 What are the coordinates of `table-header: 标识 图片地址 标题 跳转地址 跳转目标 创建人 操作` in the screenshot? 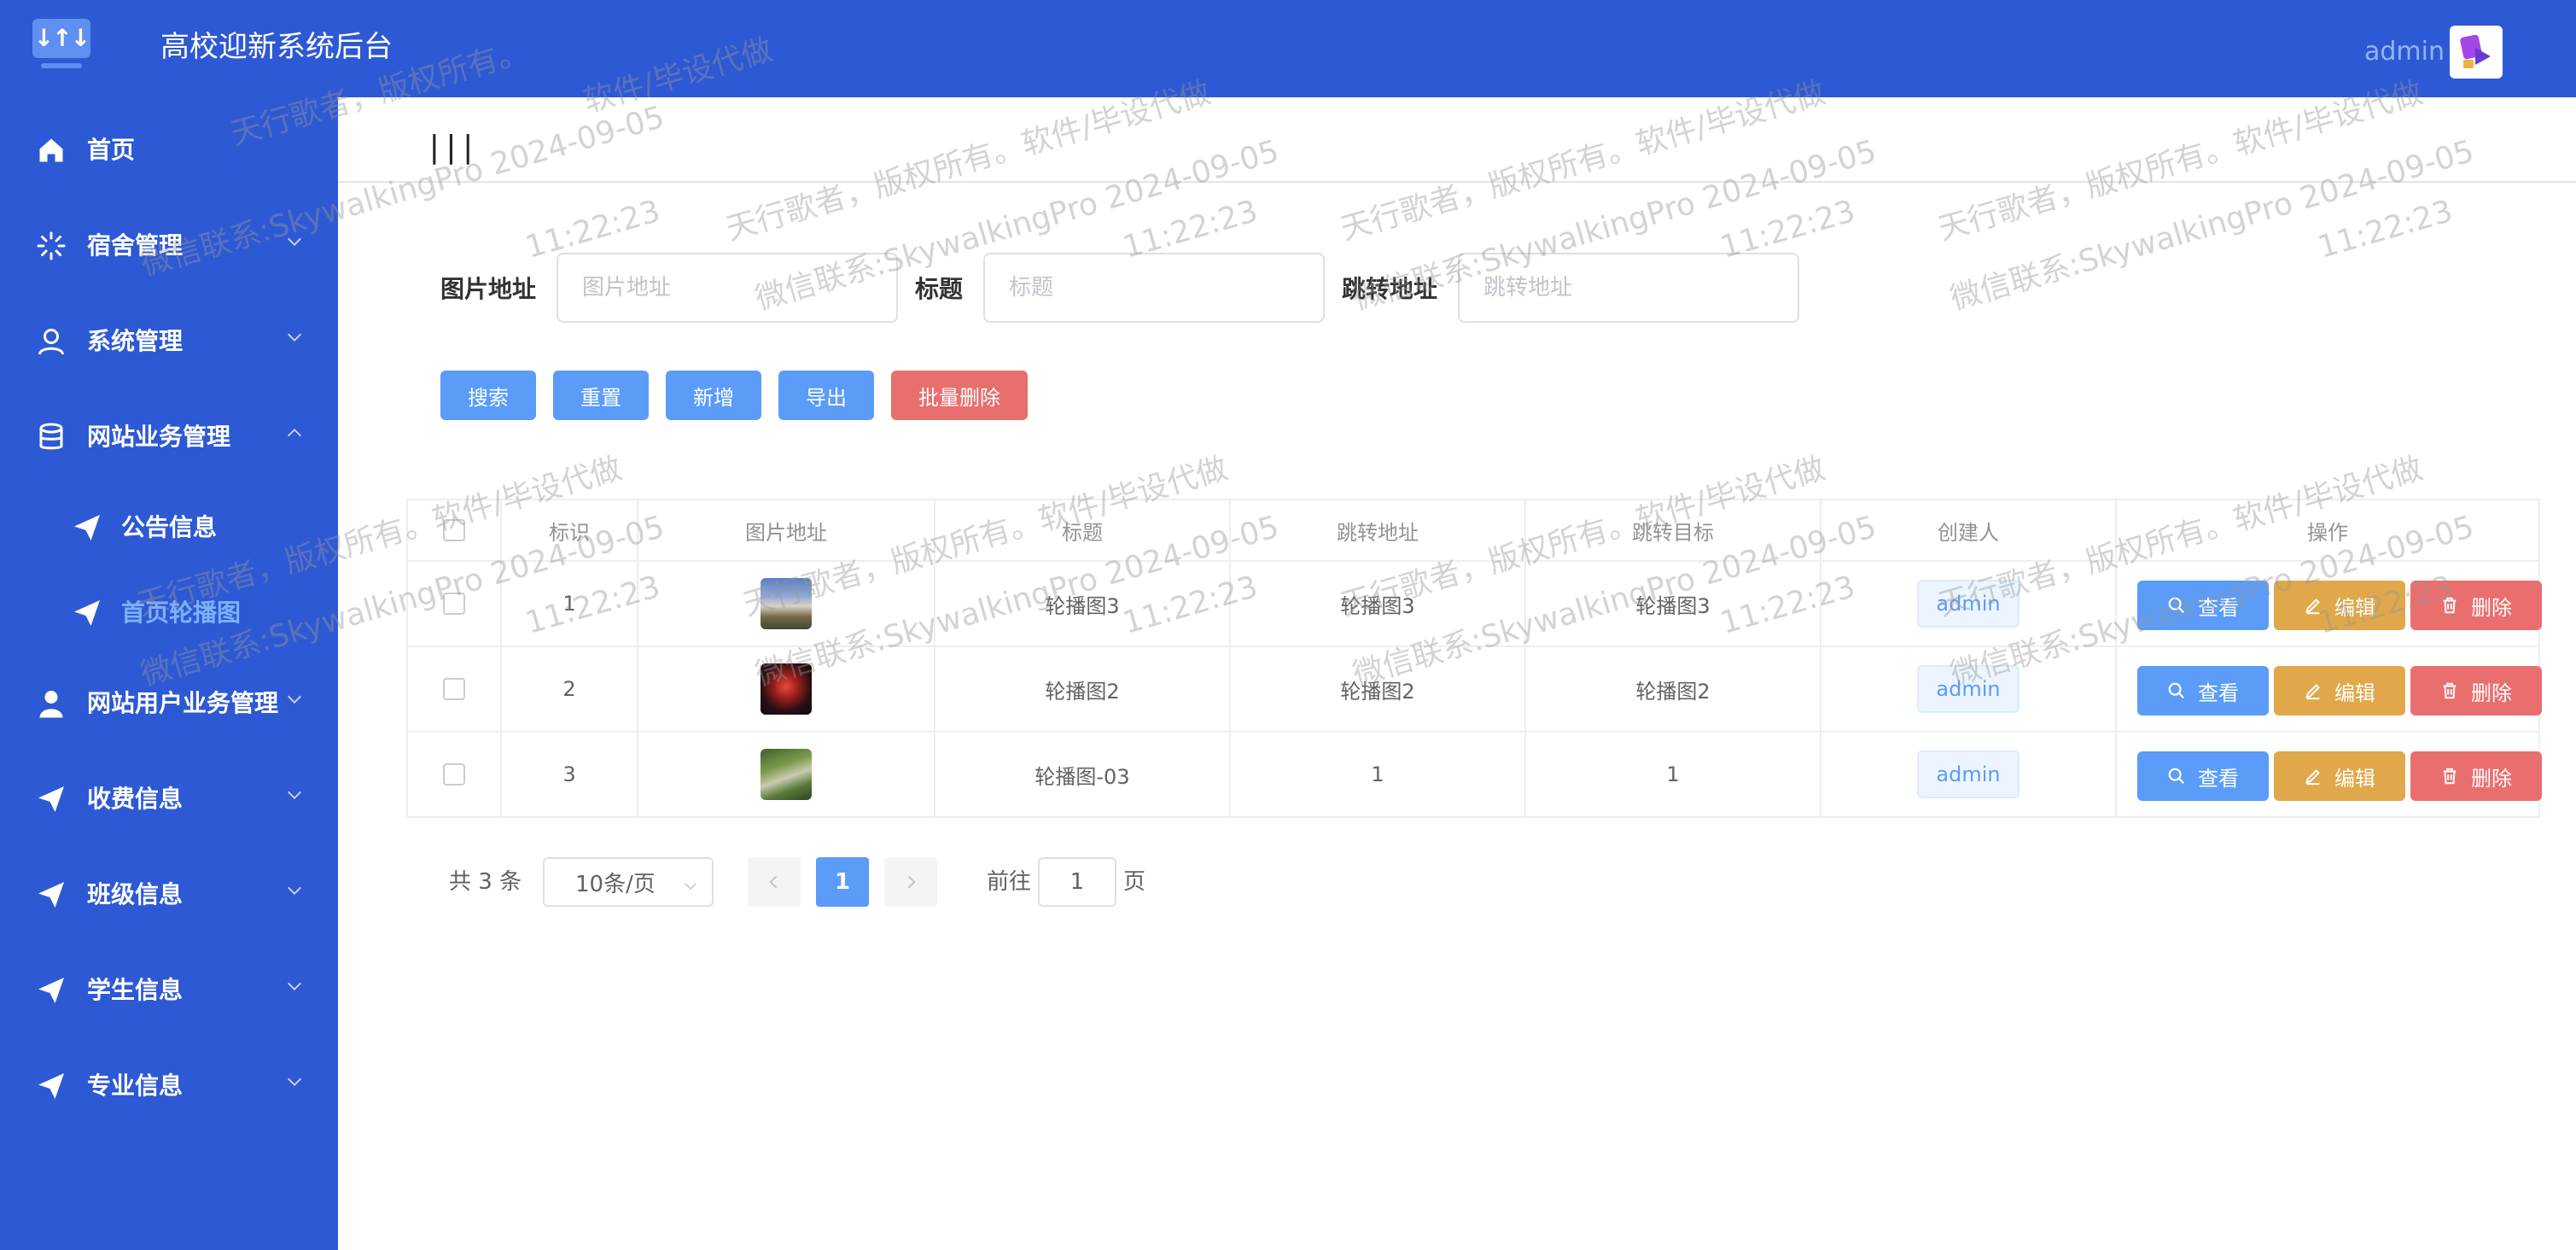 It's located at (1473, 530).